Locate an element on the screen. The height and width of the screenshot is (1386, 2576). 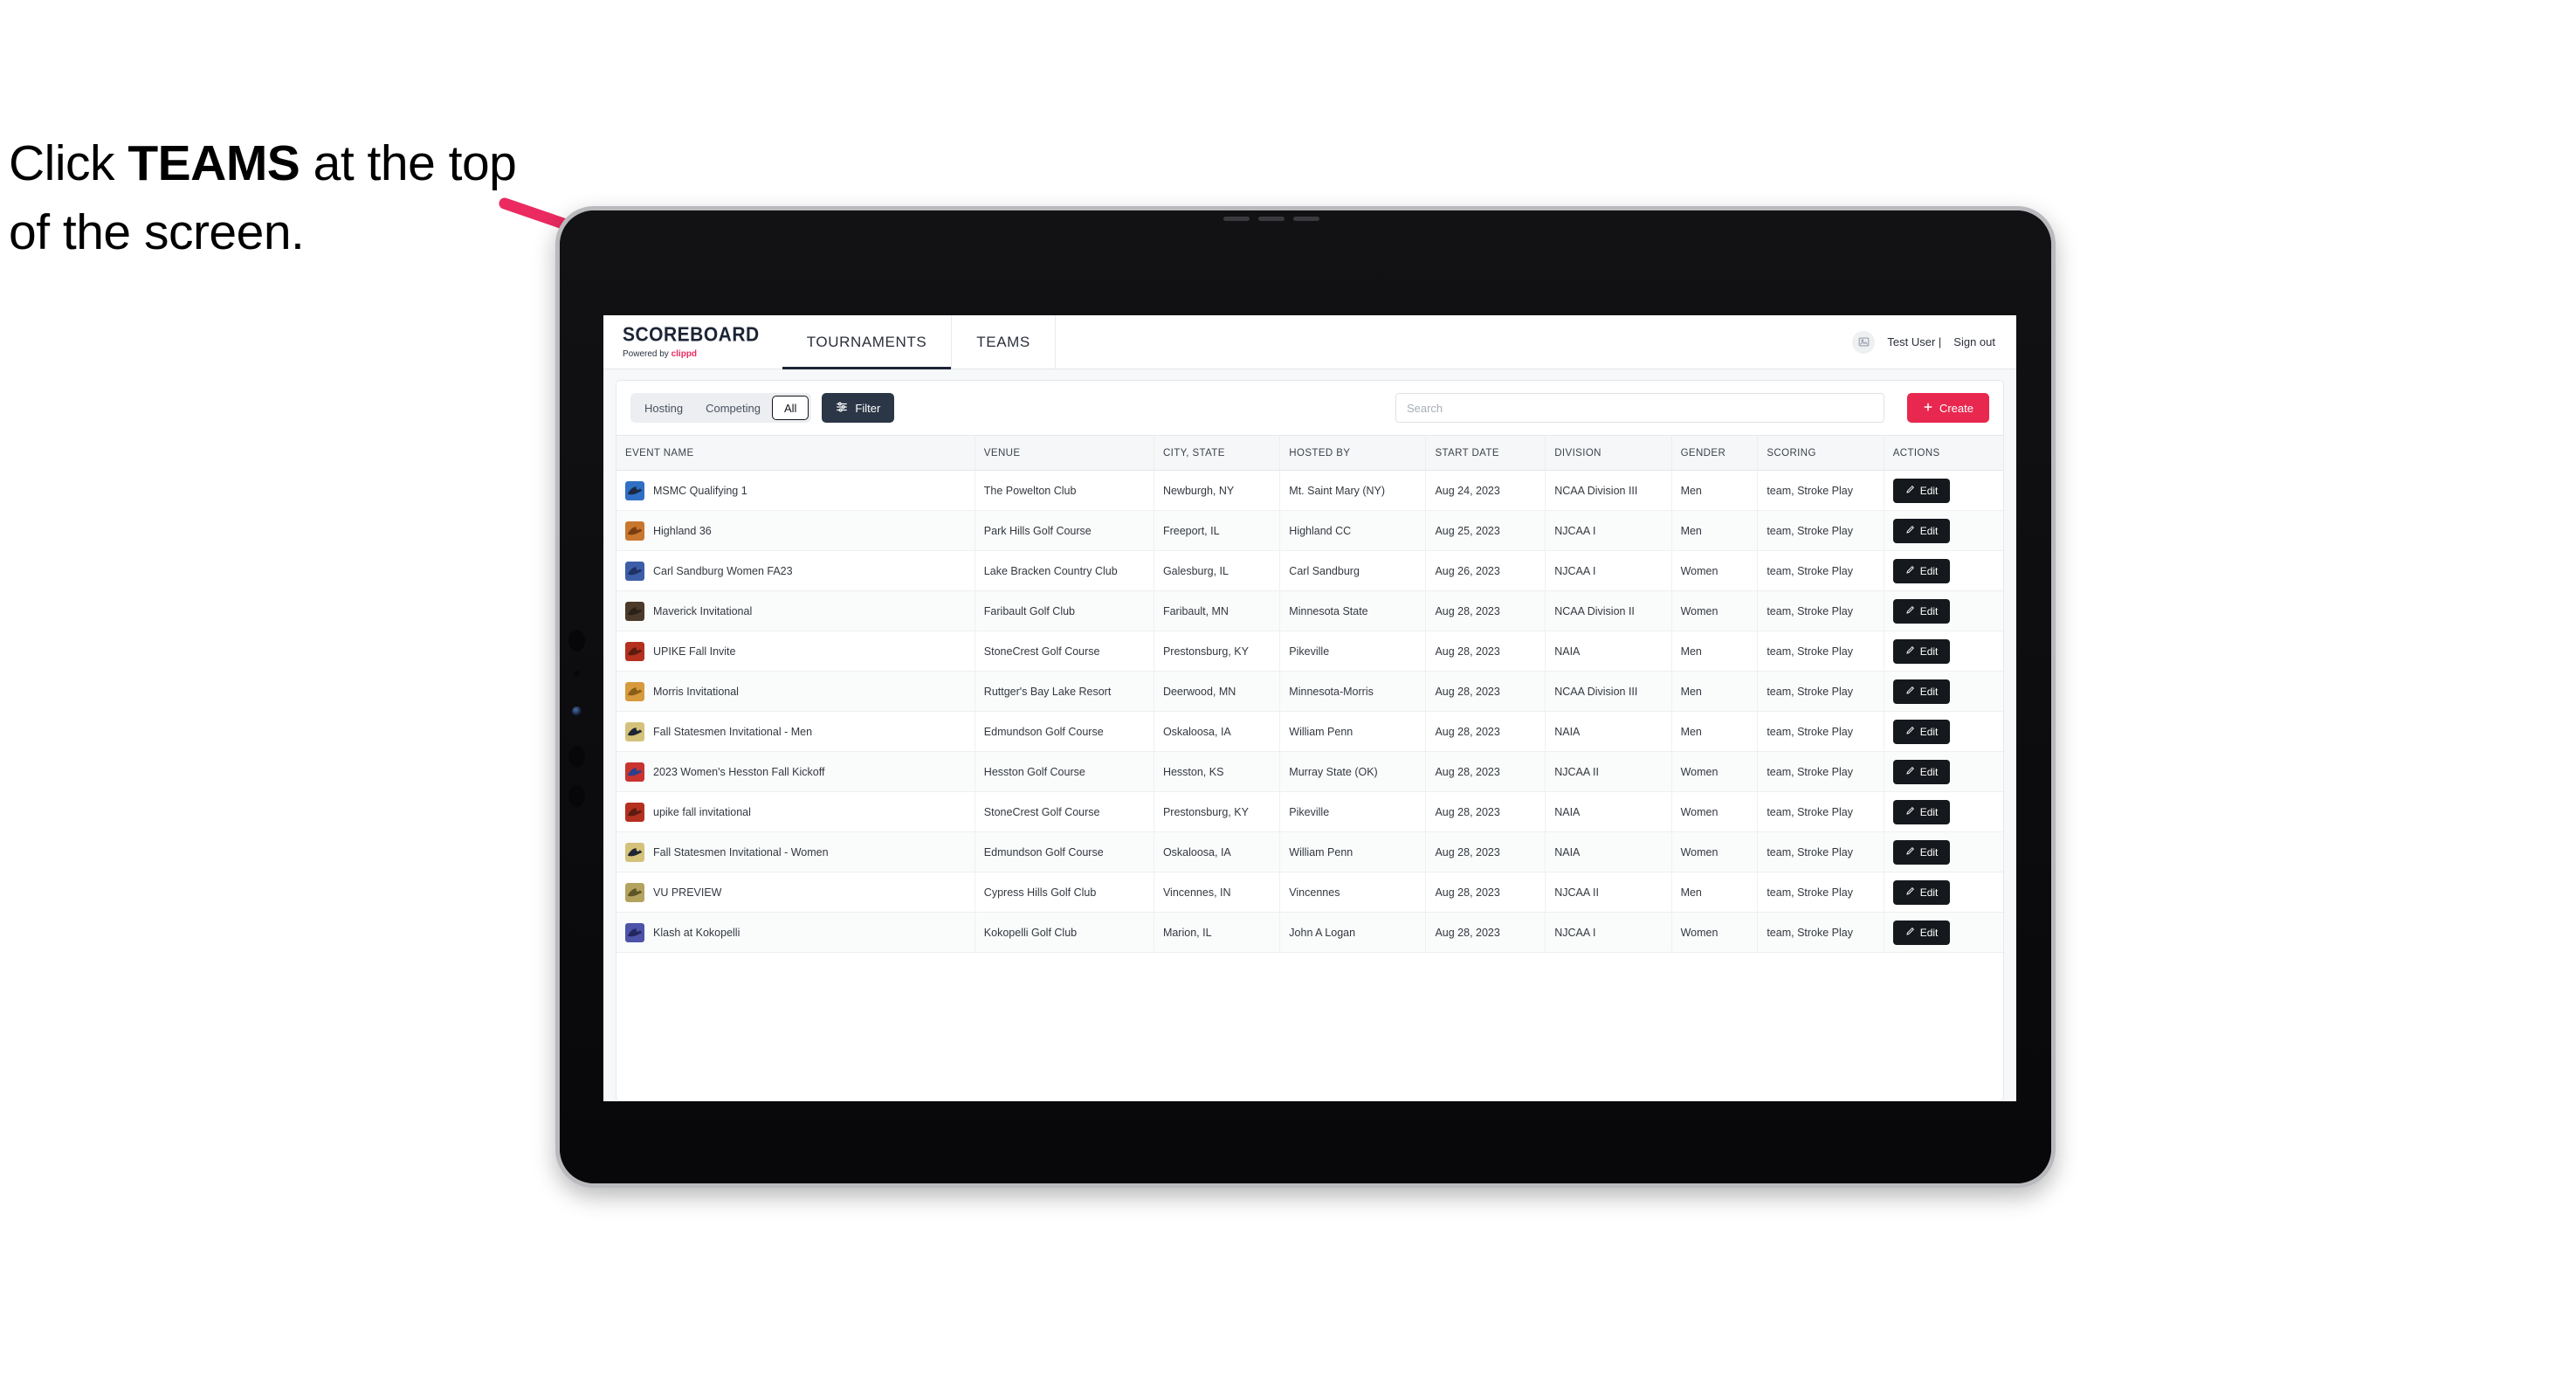
segment-all-label: All is located at coordinates (790, 408).